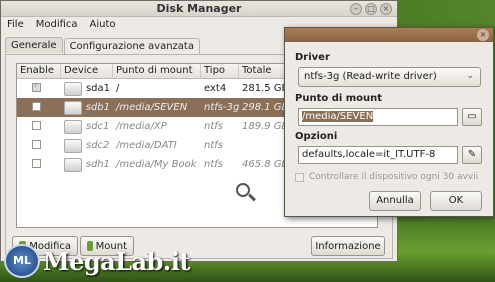 The width and height of the screenshot is (495, 282). I want to click on device-cell: sdc1, so click(87, 126).